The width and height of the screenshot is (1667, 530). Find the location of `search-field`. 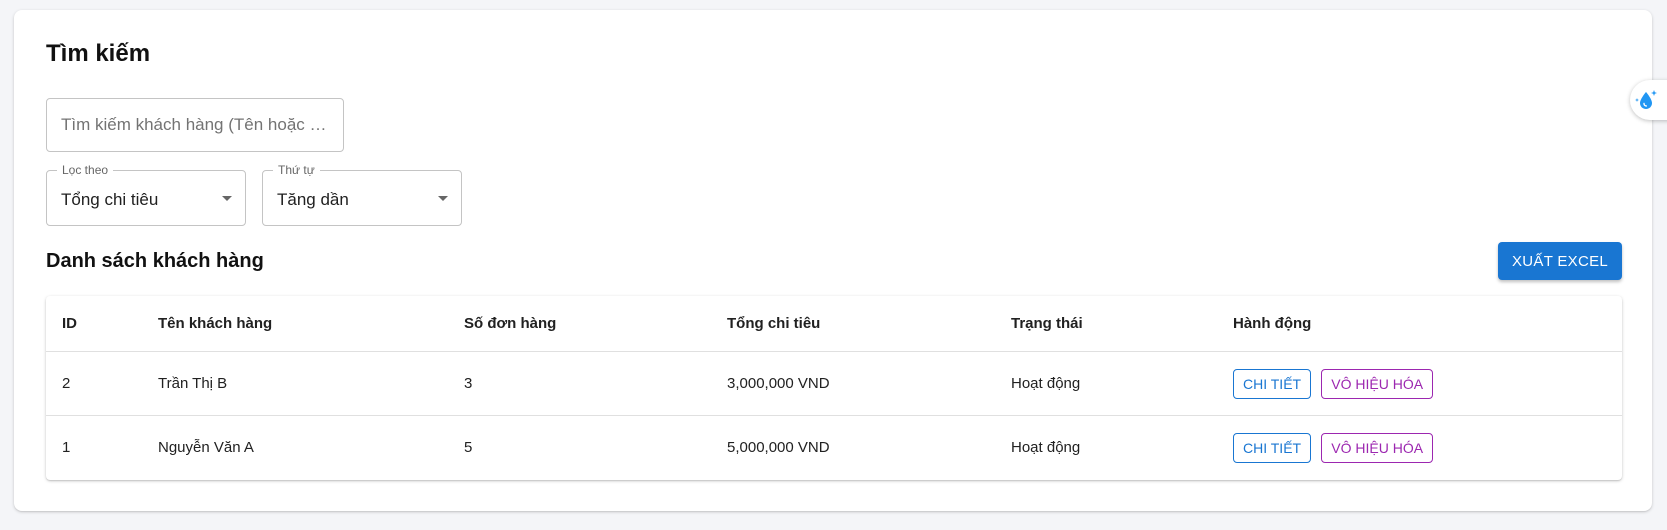

search-field is located at coordinates (195, 125).